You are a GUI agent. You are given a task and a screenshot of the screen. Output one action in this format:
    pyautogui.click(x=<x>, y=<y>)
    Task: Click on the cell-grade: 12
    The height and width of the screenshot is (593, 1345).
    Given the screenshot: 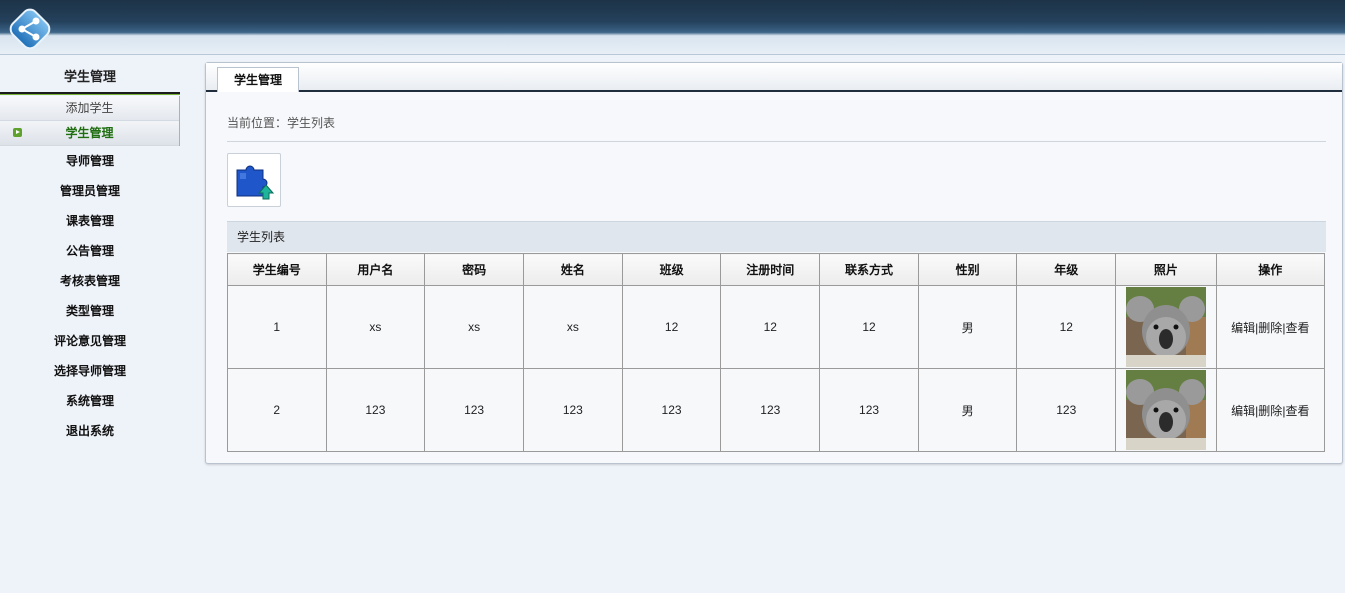 What is the action you would take?
    pyautogui.click(x=1066, y=327)
    